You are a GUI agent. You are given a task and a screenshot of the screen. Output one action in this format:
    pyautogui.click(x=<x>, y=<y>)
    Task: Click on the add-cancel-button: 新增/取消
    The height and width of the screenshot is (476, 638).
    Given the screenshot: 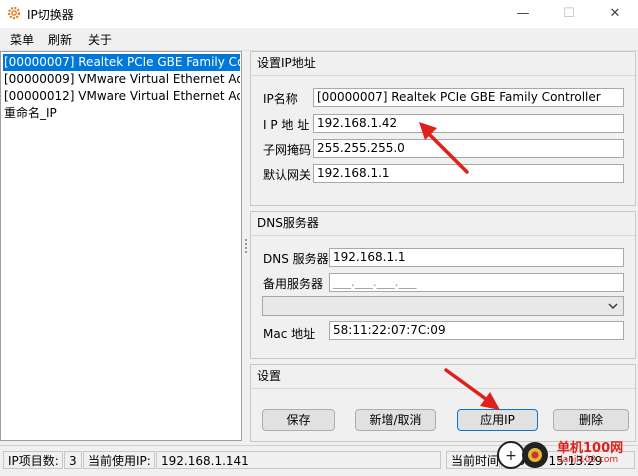 What is the action you would take?
    pyautogui.click(x=395, y=420)
    